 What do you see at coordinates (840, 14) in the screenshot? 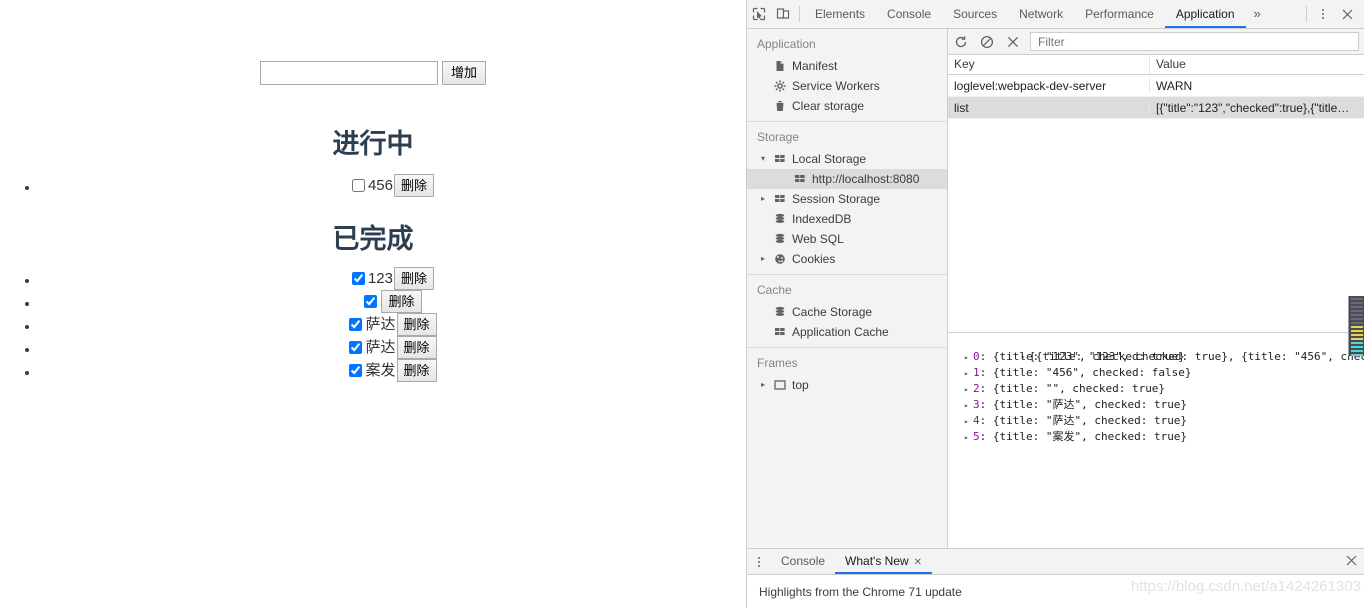
I see `tab-elements: Elements` at bounding box center [840, 14].